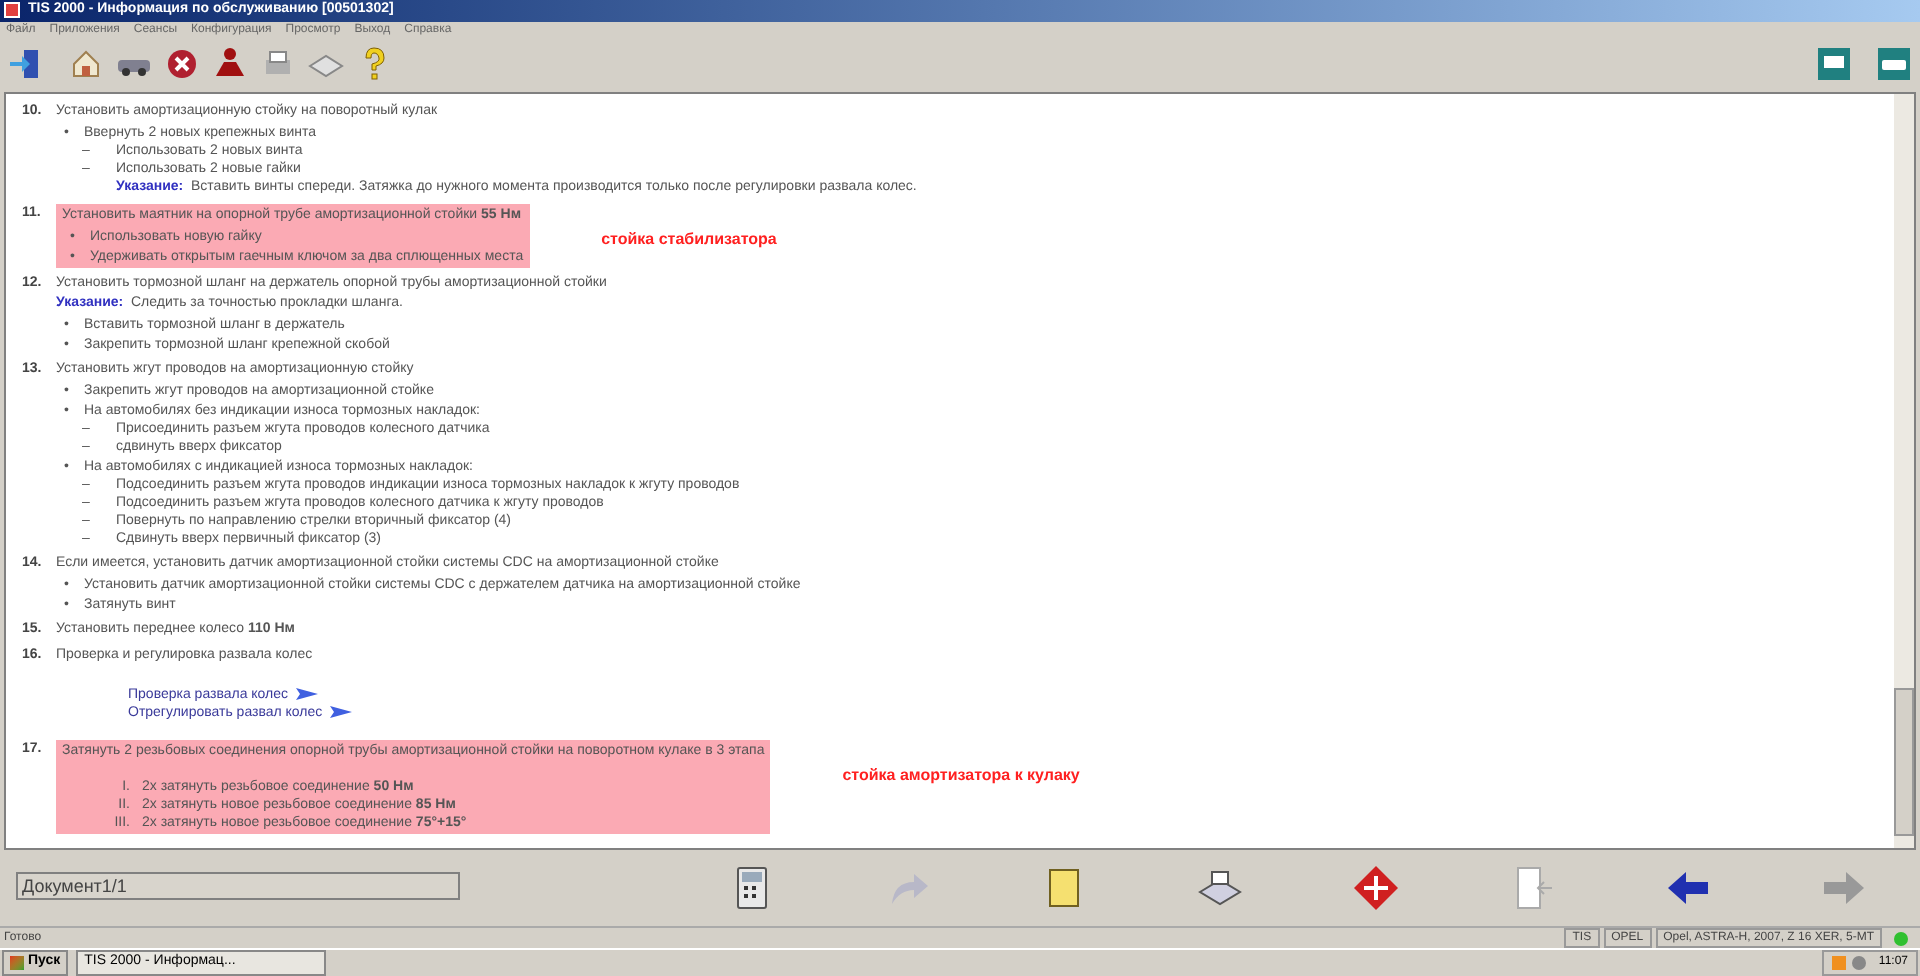 The width and height of the screenshot is (1920, 976). What do you see at coordinates (12, 10) in the screenshot?
I see `app-icon` at bounding box center [12, 10].